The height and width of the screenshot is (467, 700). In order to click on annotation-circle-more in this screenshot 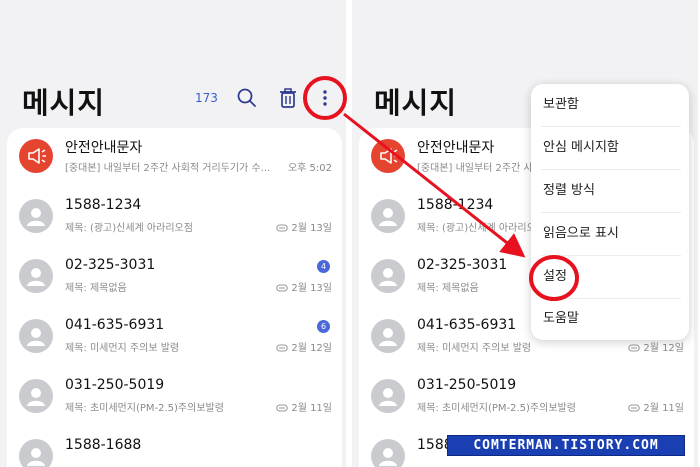, I will do `click(325, 98)`.